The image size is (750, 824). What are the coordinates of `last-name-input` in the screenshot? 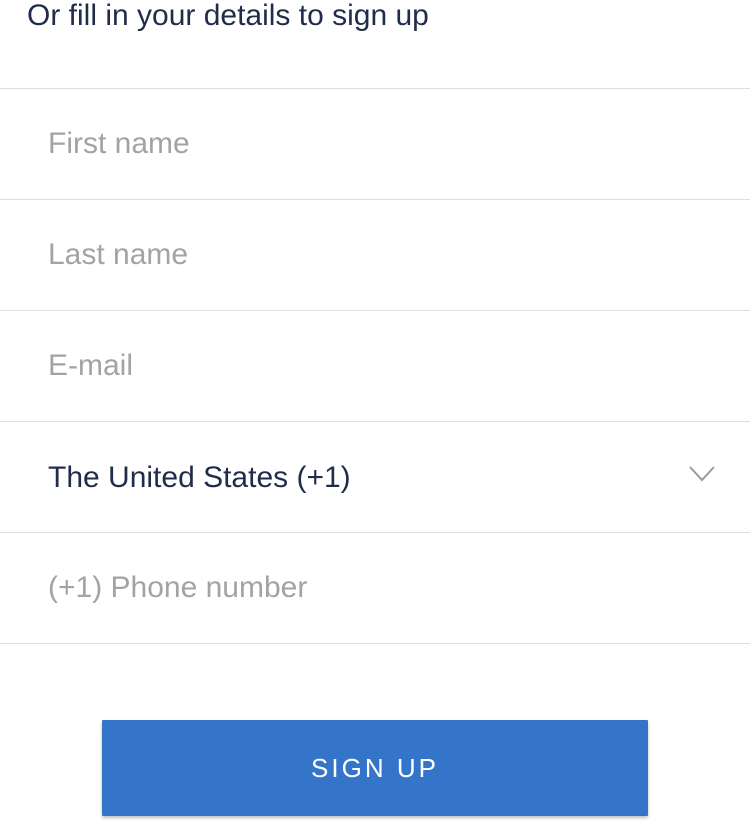 It's located at (375, 255).